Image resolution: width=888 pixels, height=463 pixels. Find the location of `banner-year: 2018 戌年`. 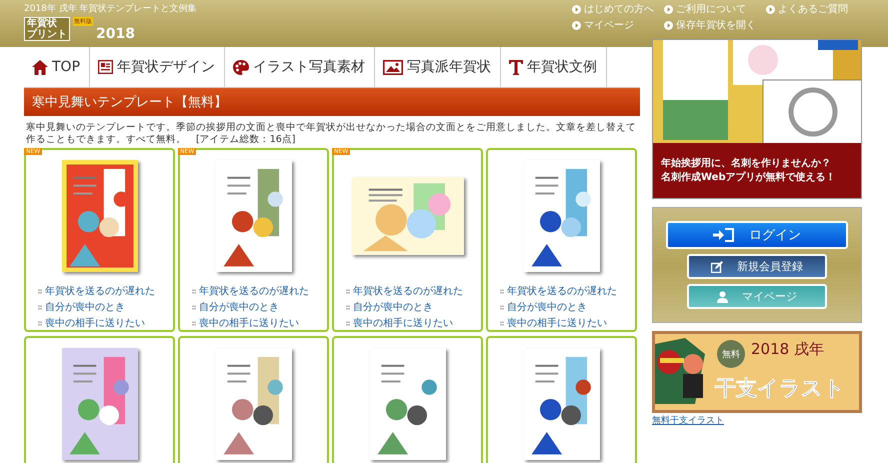

banner-year: 2018 戌年 is located at coordinates (787, 349).